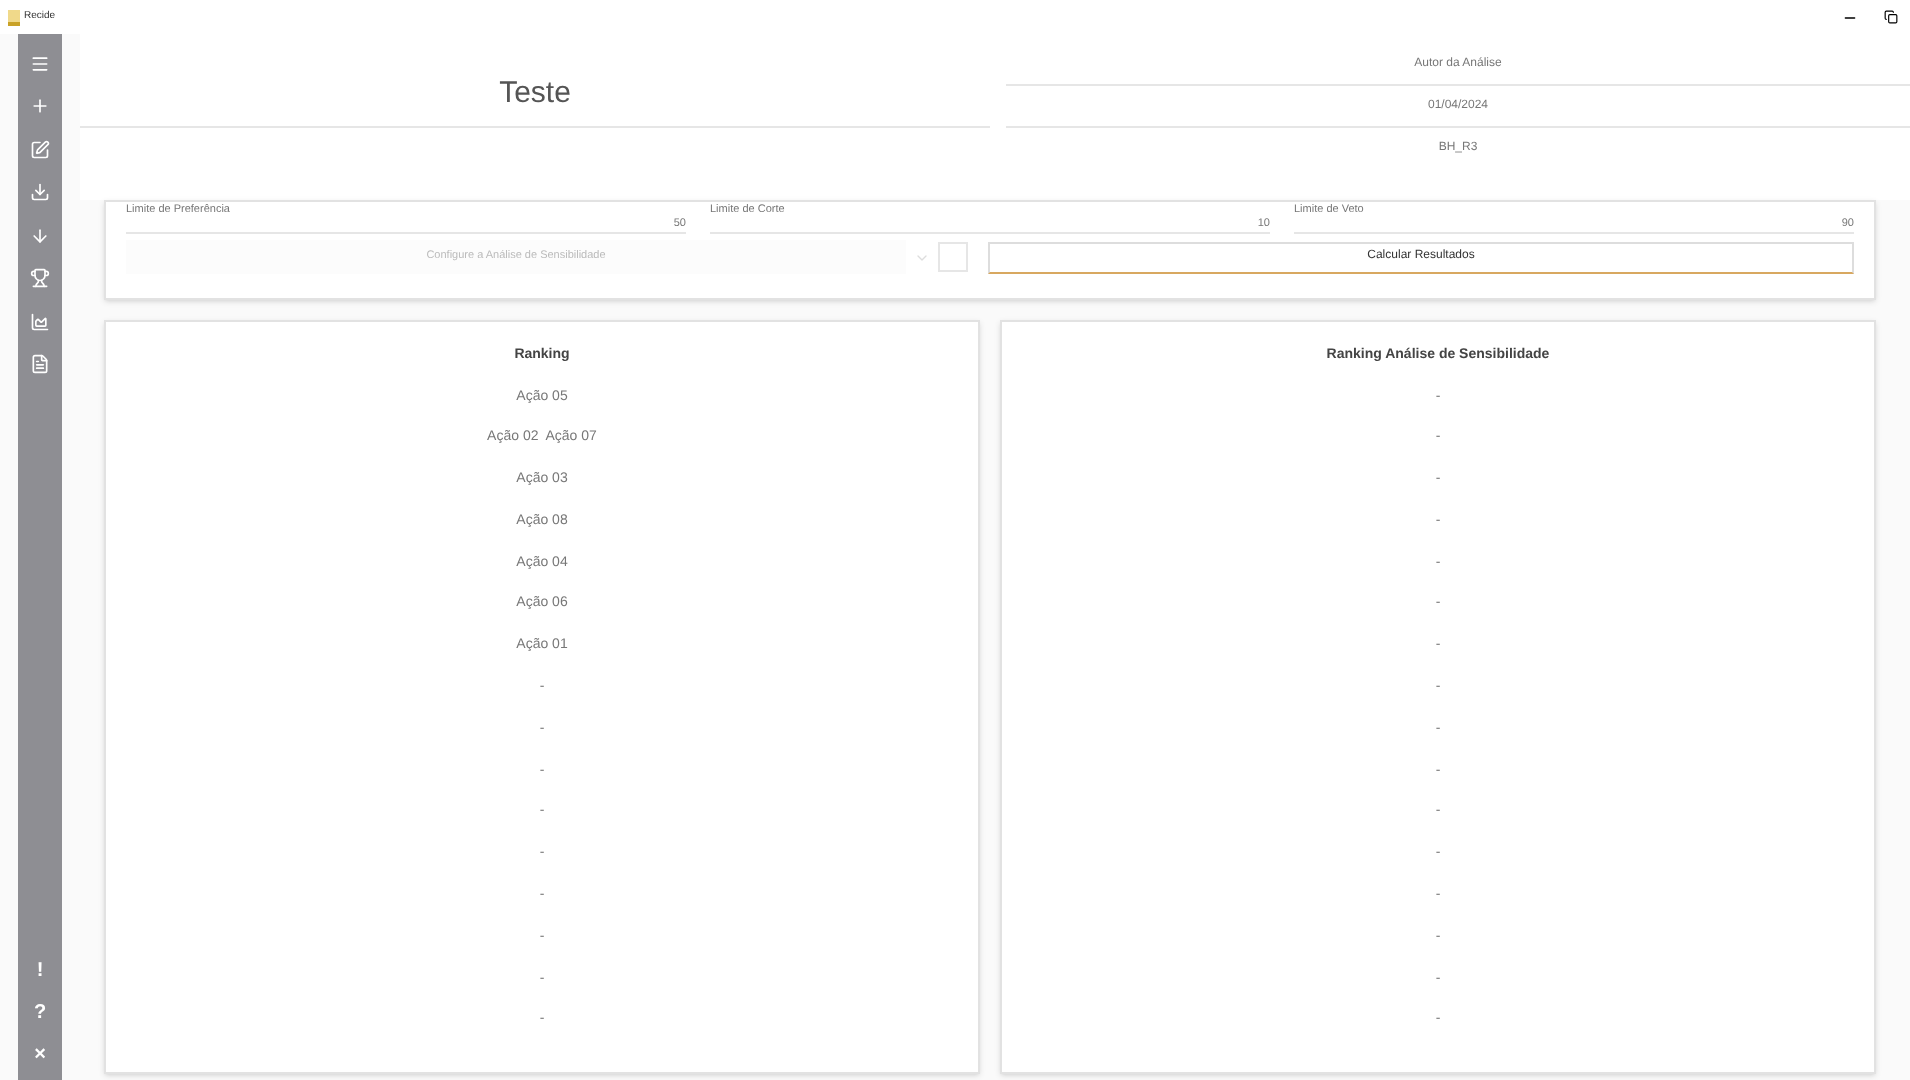 The height and width of the screenshot is (1080, 1910). What do you see at coordinates (40, 1013) in the screenshot?
I see `sidebar-button: ?` at bounding box center [40, 1013].